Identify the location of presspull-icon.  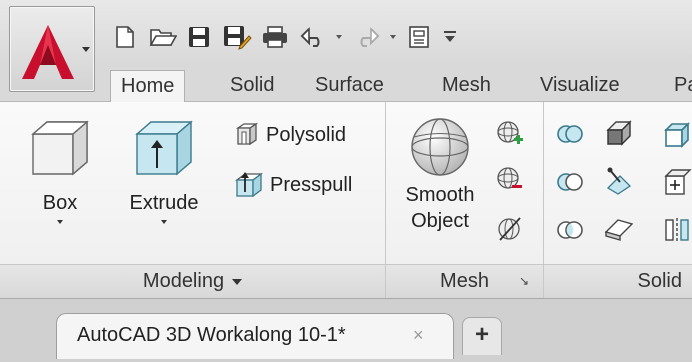
(249, 185).